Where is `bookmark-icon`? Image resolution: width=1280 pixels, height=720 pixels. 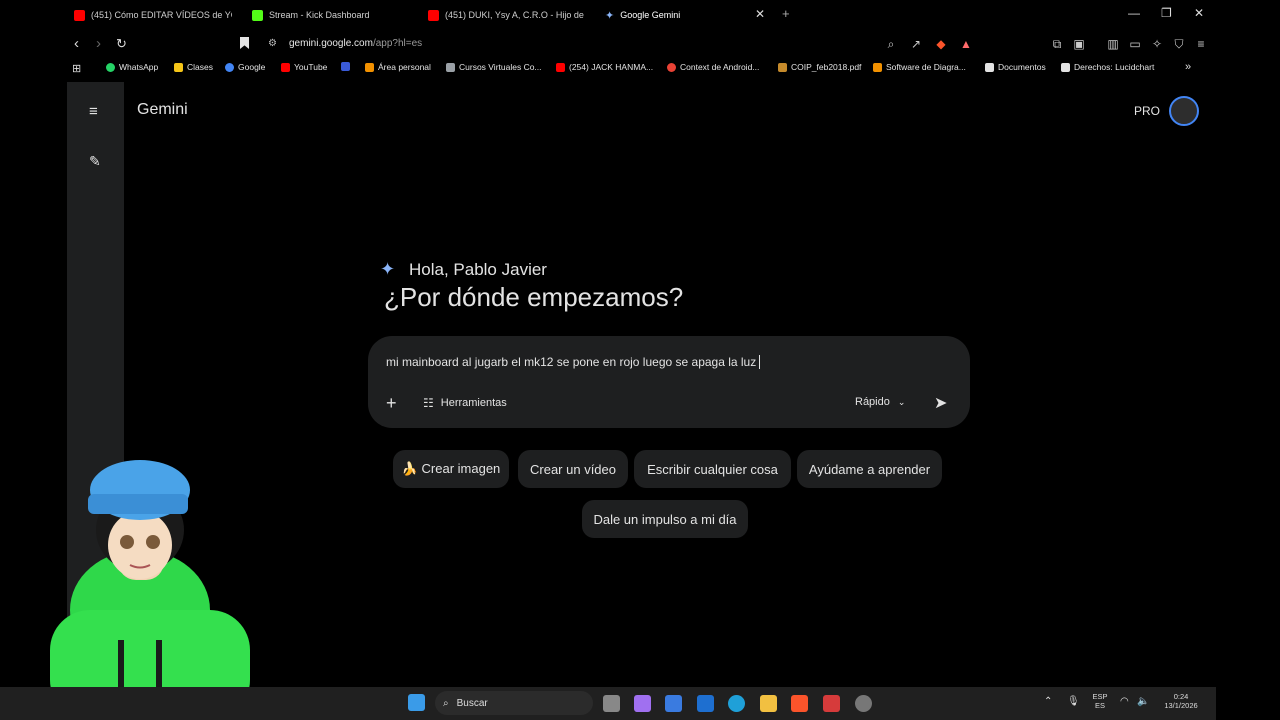 bookmark-icon is located at coordinates (244, 43).